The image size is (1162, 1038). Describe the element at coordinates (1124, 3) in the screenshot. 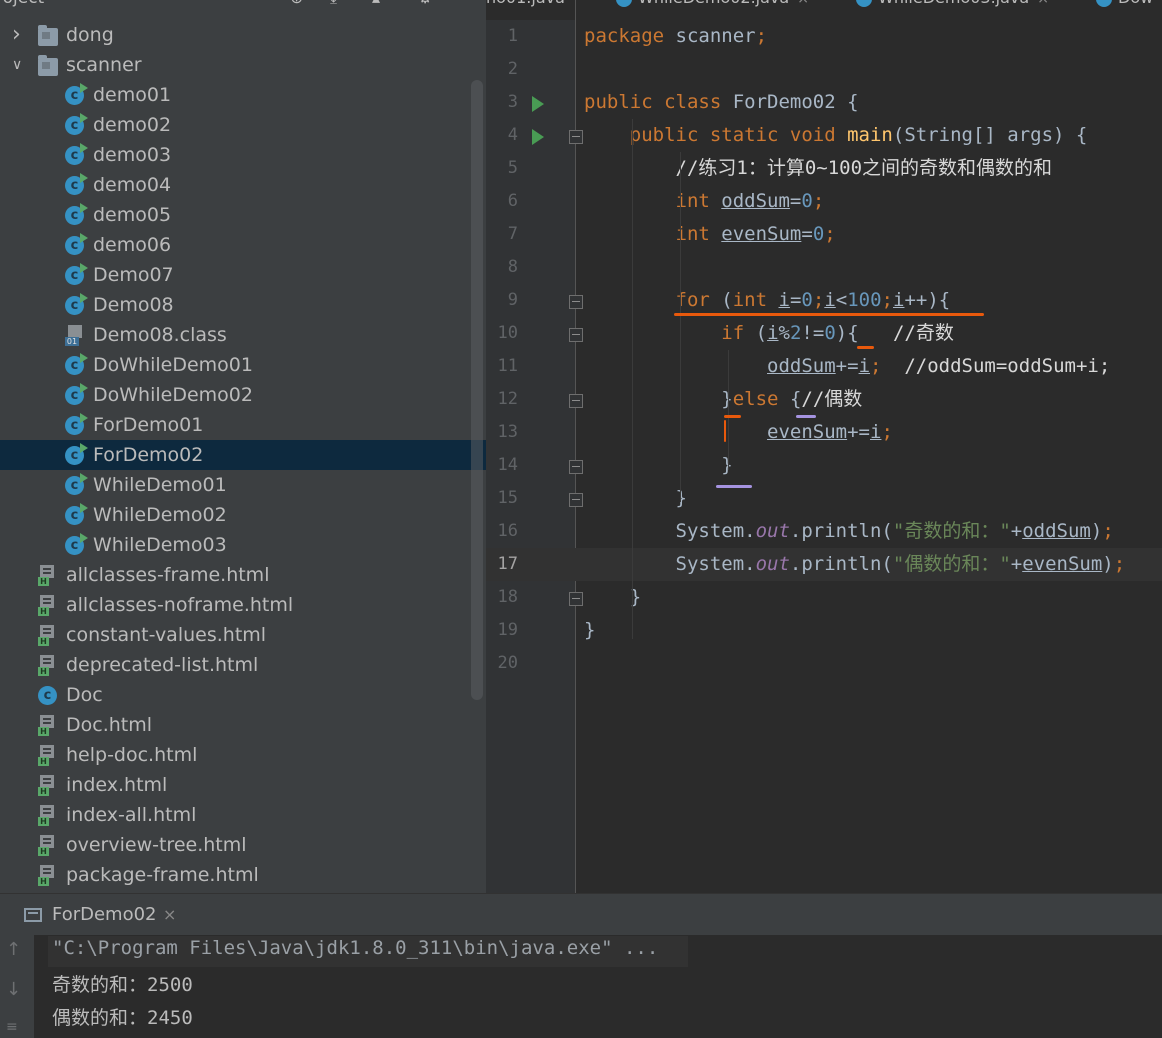

I see `editor-tab: Dow` at that location.